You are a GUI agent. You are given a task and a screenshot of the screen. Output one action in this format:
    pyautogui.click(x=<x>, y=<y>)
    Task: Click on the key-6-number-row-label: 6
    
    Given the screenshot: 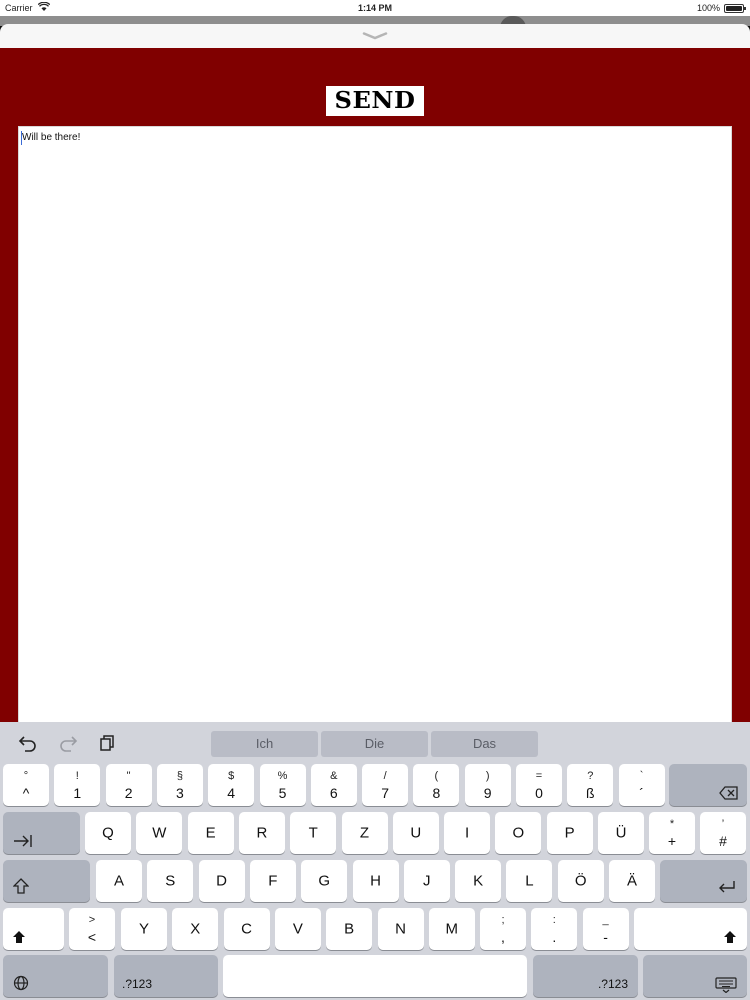 What is the action you would take?
    pyautogui.click(x=333, y=793)
    